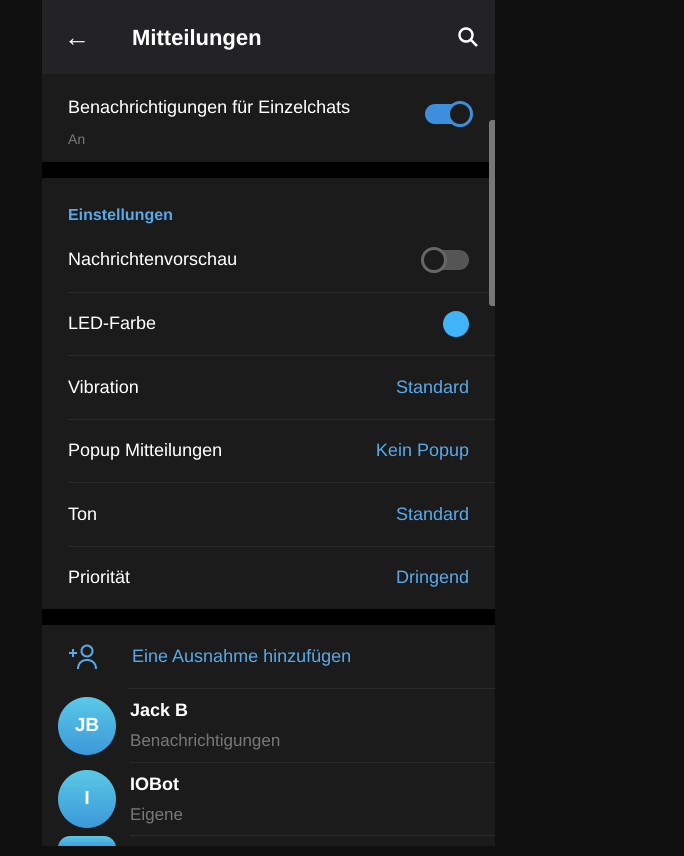 The image size is (684, 856). What do you see at coordinates (206, 741) in the screenshot?
I see `contact-status: Benachrichtigungen` at bounding box center [206, 741].